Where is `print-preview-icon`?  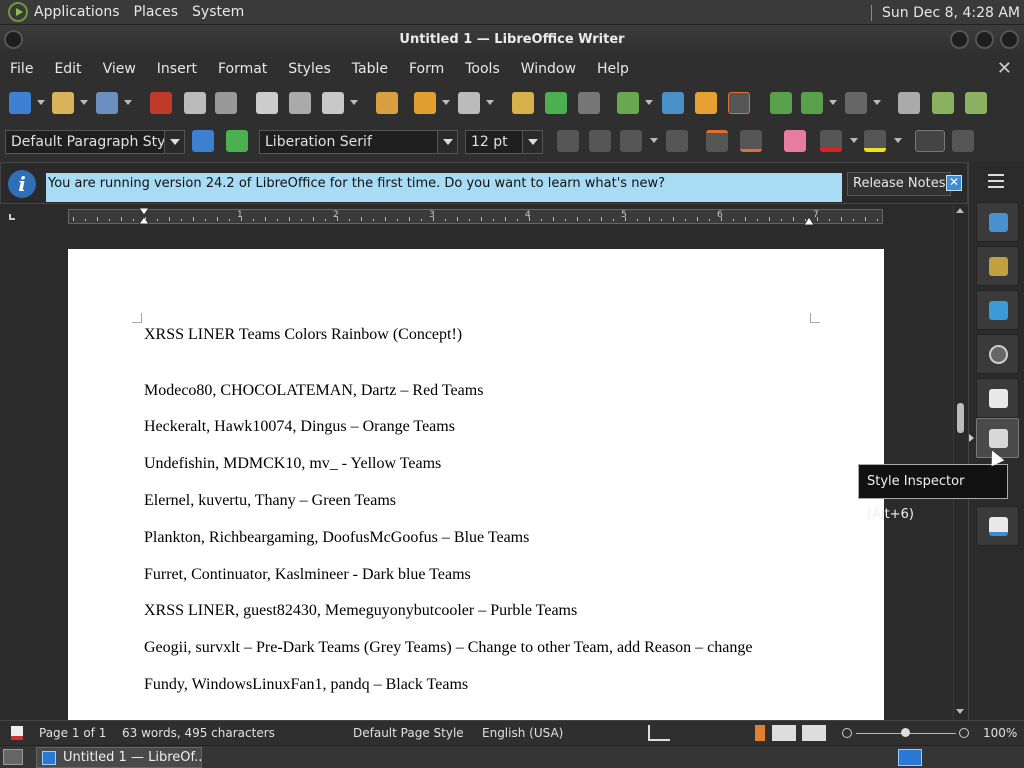
print-preview-icon is located at coordinates (226, 103).